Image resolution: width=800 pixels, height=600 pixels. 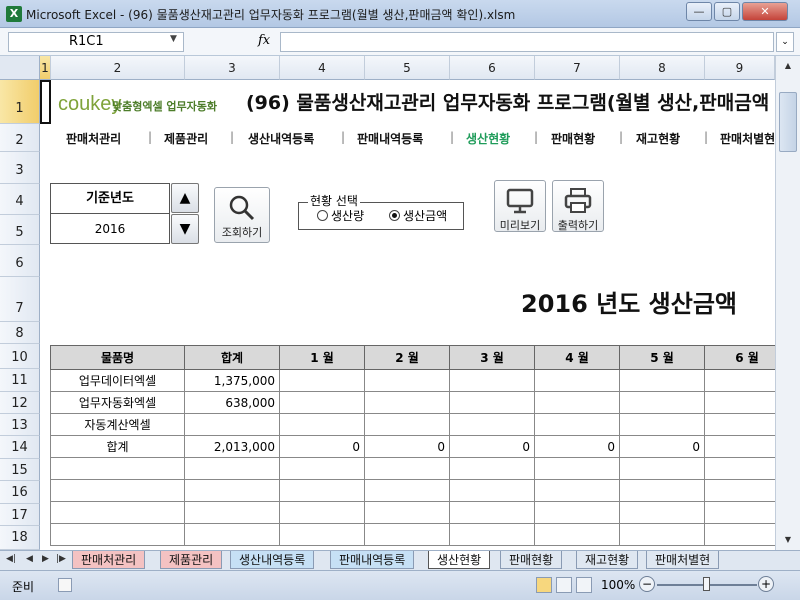 I want to click on item-name-cell: 자동계산엑셀, so click(x=117, y=424).